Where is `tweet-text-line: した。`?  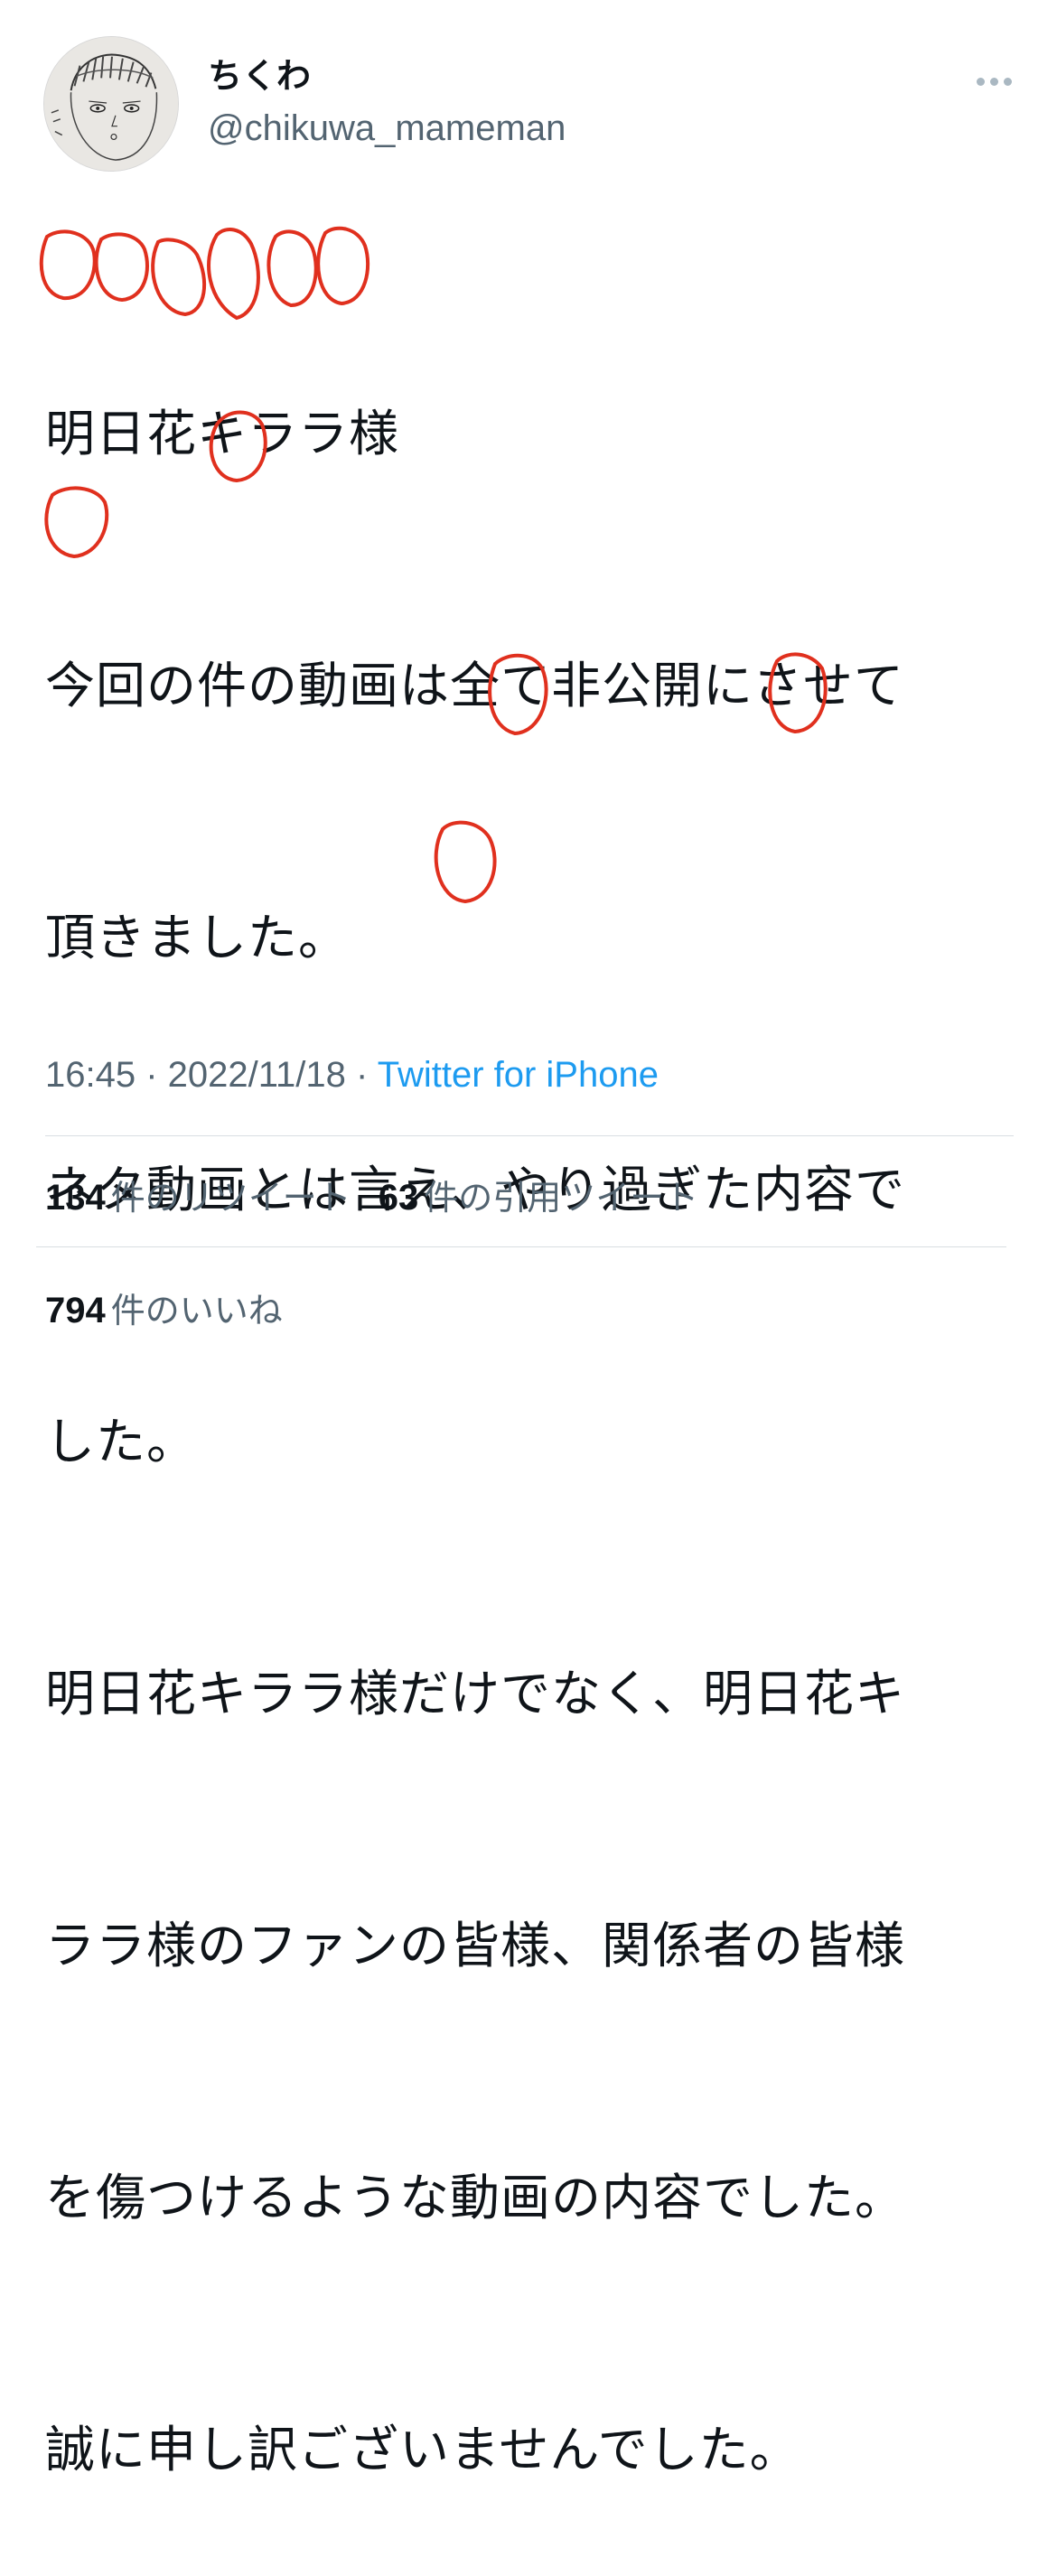
tweet-text-line: した。 is located at coordinates (122, 1441).